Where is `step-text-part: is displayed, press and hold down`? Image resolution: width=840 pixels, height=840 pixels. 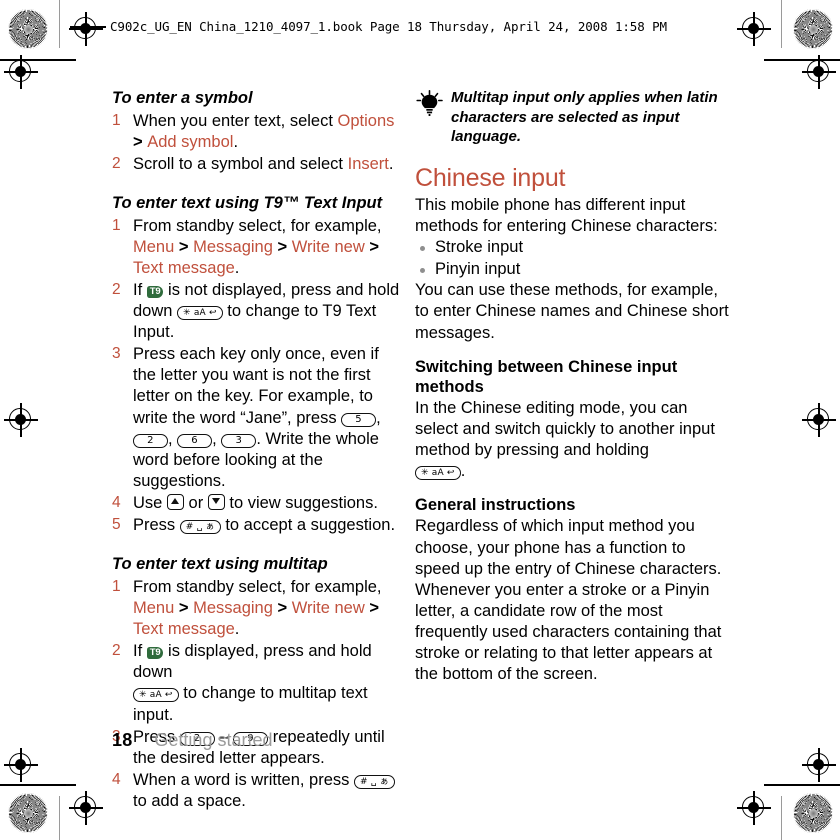
step-text-part: is displayed, press and hold down is located at coordinates (252, 662).